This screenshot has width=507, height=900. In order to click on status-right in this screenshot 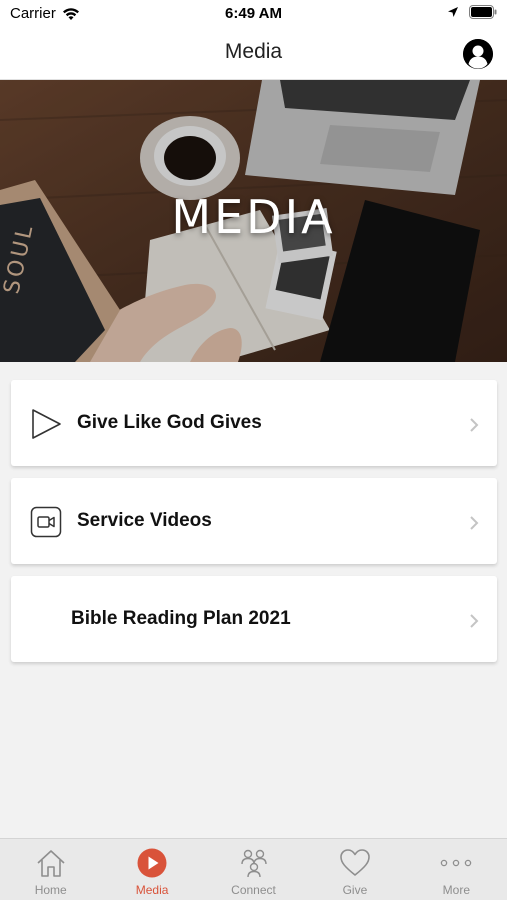, I will do `click(472, 12)`.